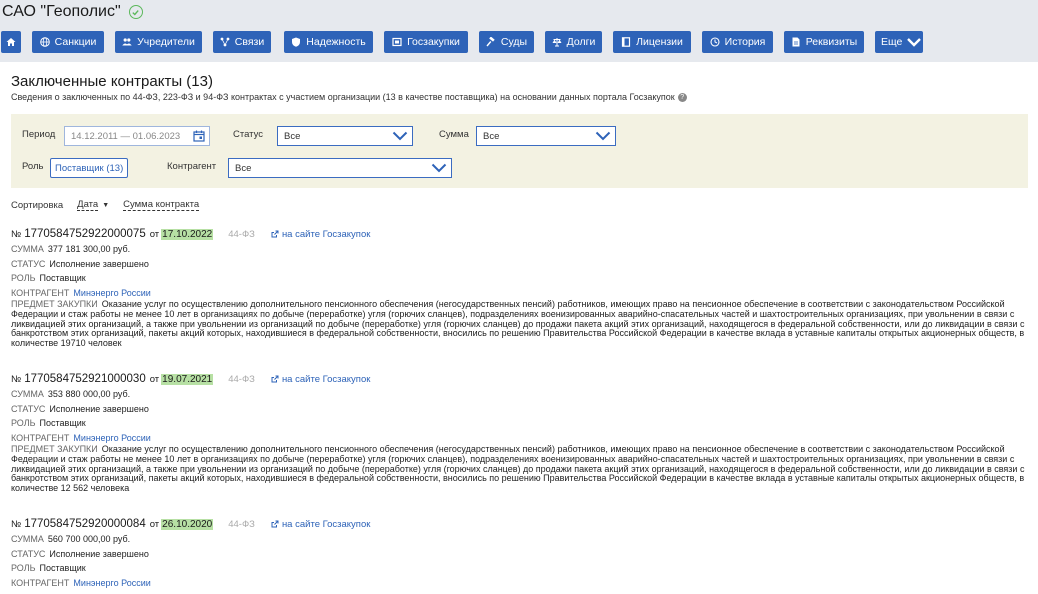  What do you see at coordinates (796, 42) in the screenshot?
I see `document-icon` at bounding box center [796, 42].